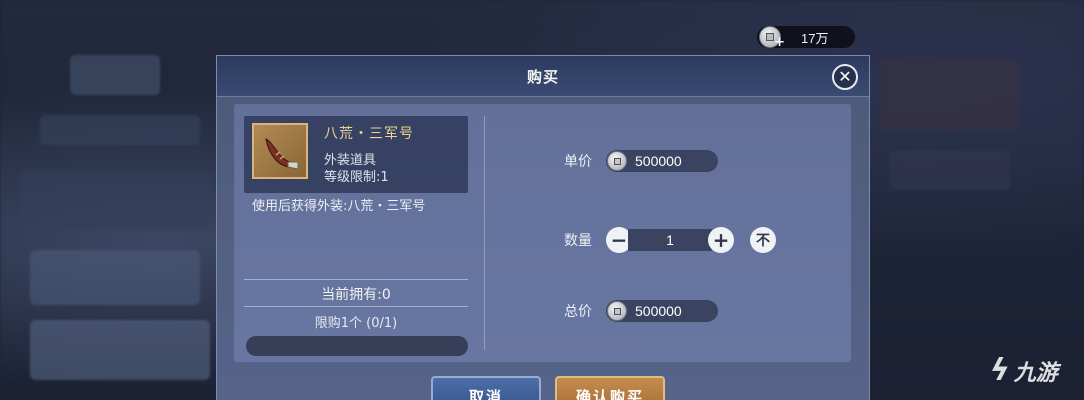 The image size is (1084, 400). Describe the element at coordinates (721, 240) in the screenshot. I see `increase-quantity-button: +` at that location.